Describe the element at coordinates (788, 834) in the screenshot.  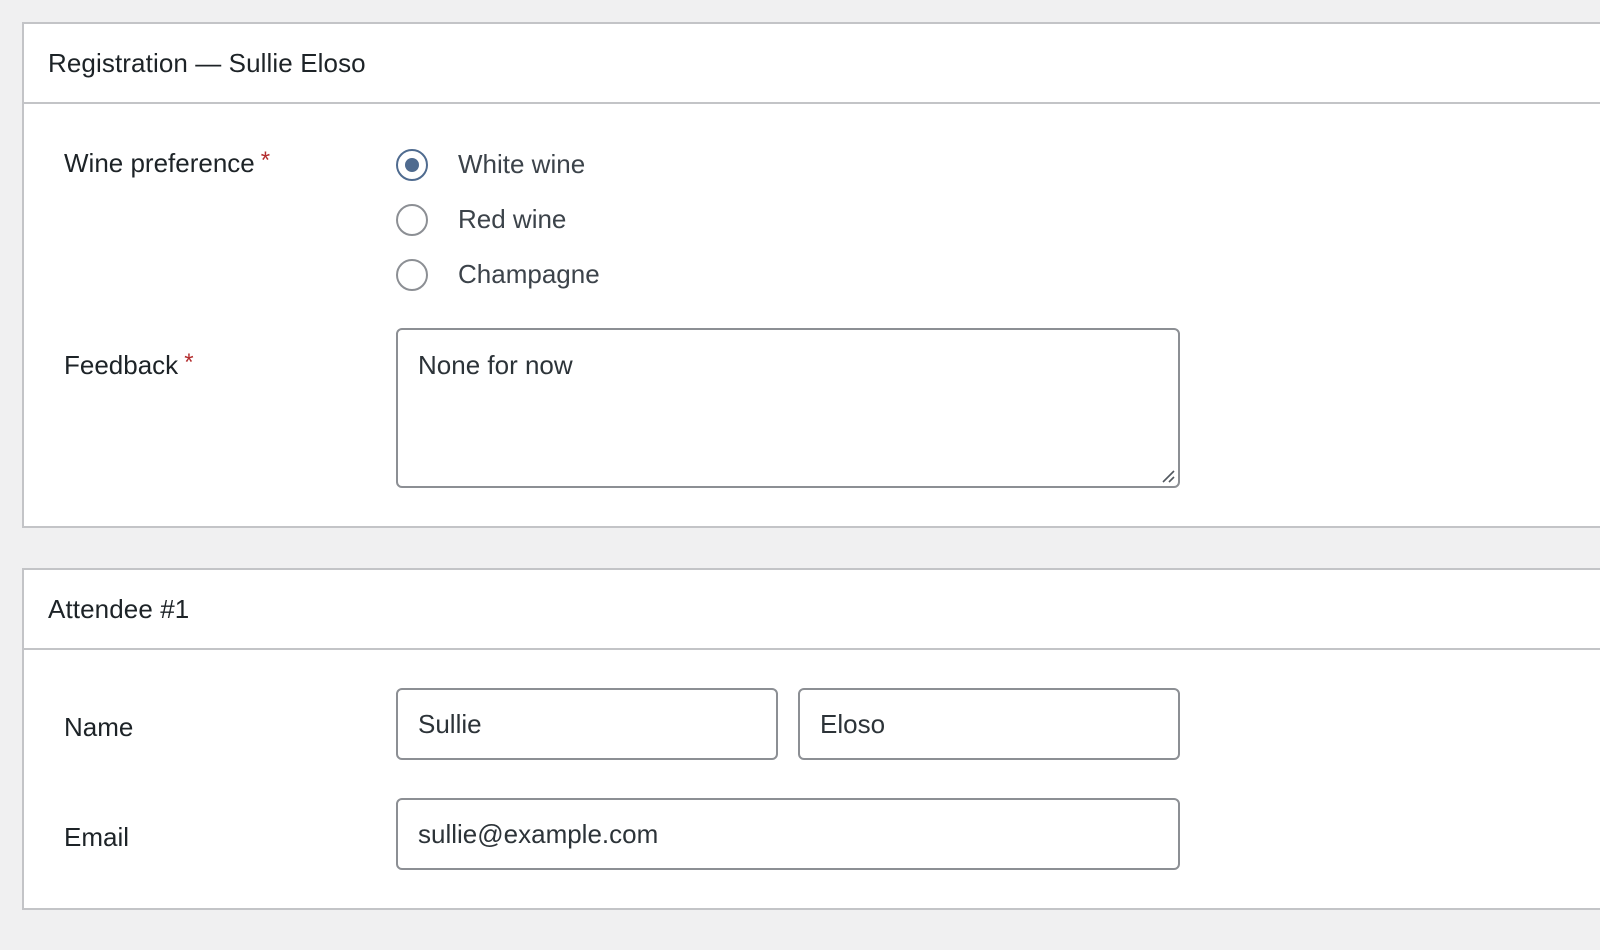
I see `email-input: sullie@example.com` at that location.